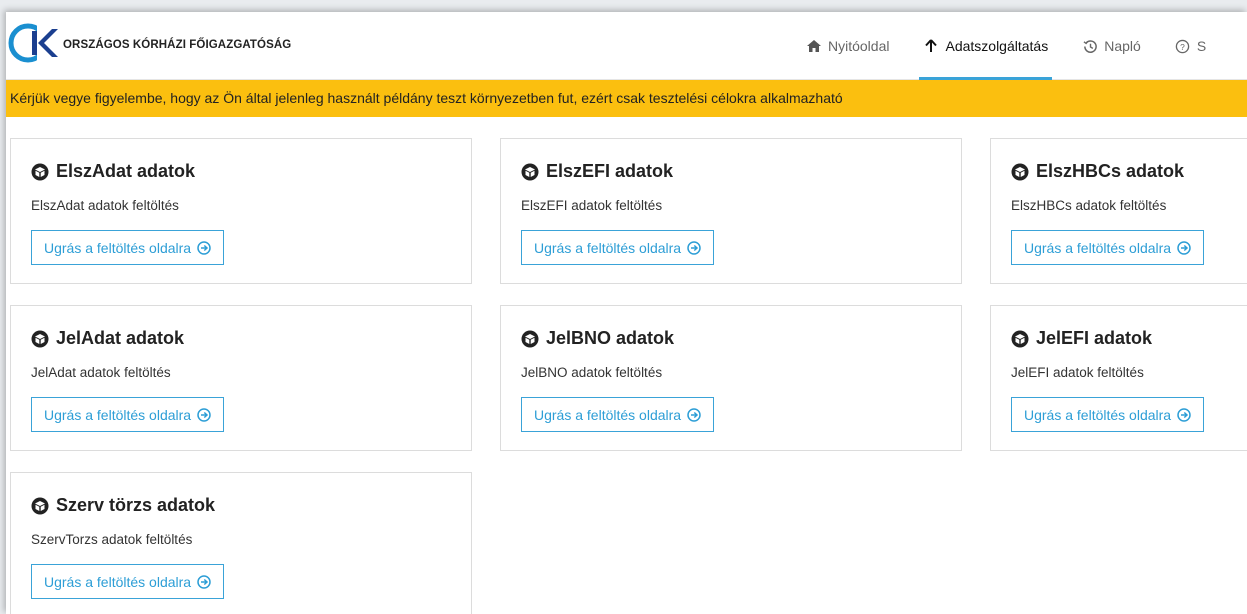 This screenshot has height=614, width=1247. I want to click on card-title: ElszEFI adatok, so click(597, 171).